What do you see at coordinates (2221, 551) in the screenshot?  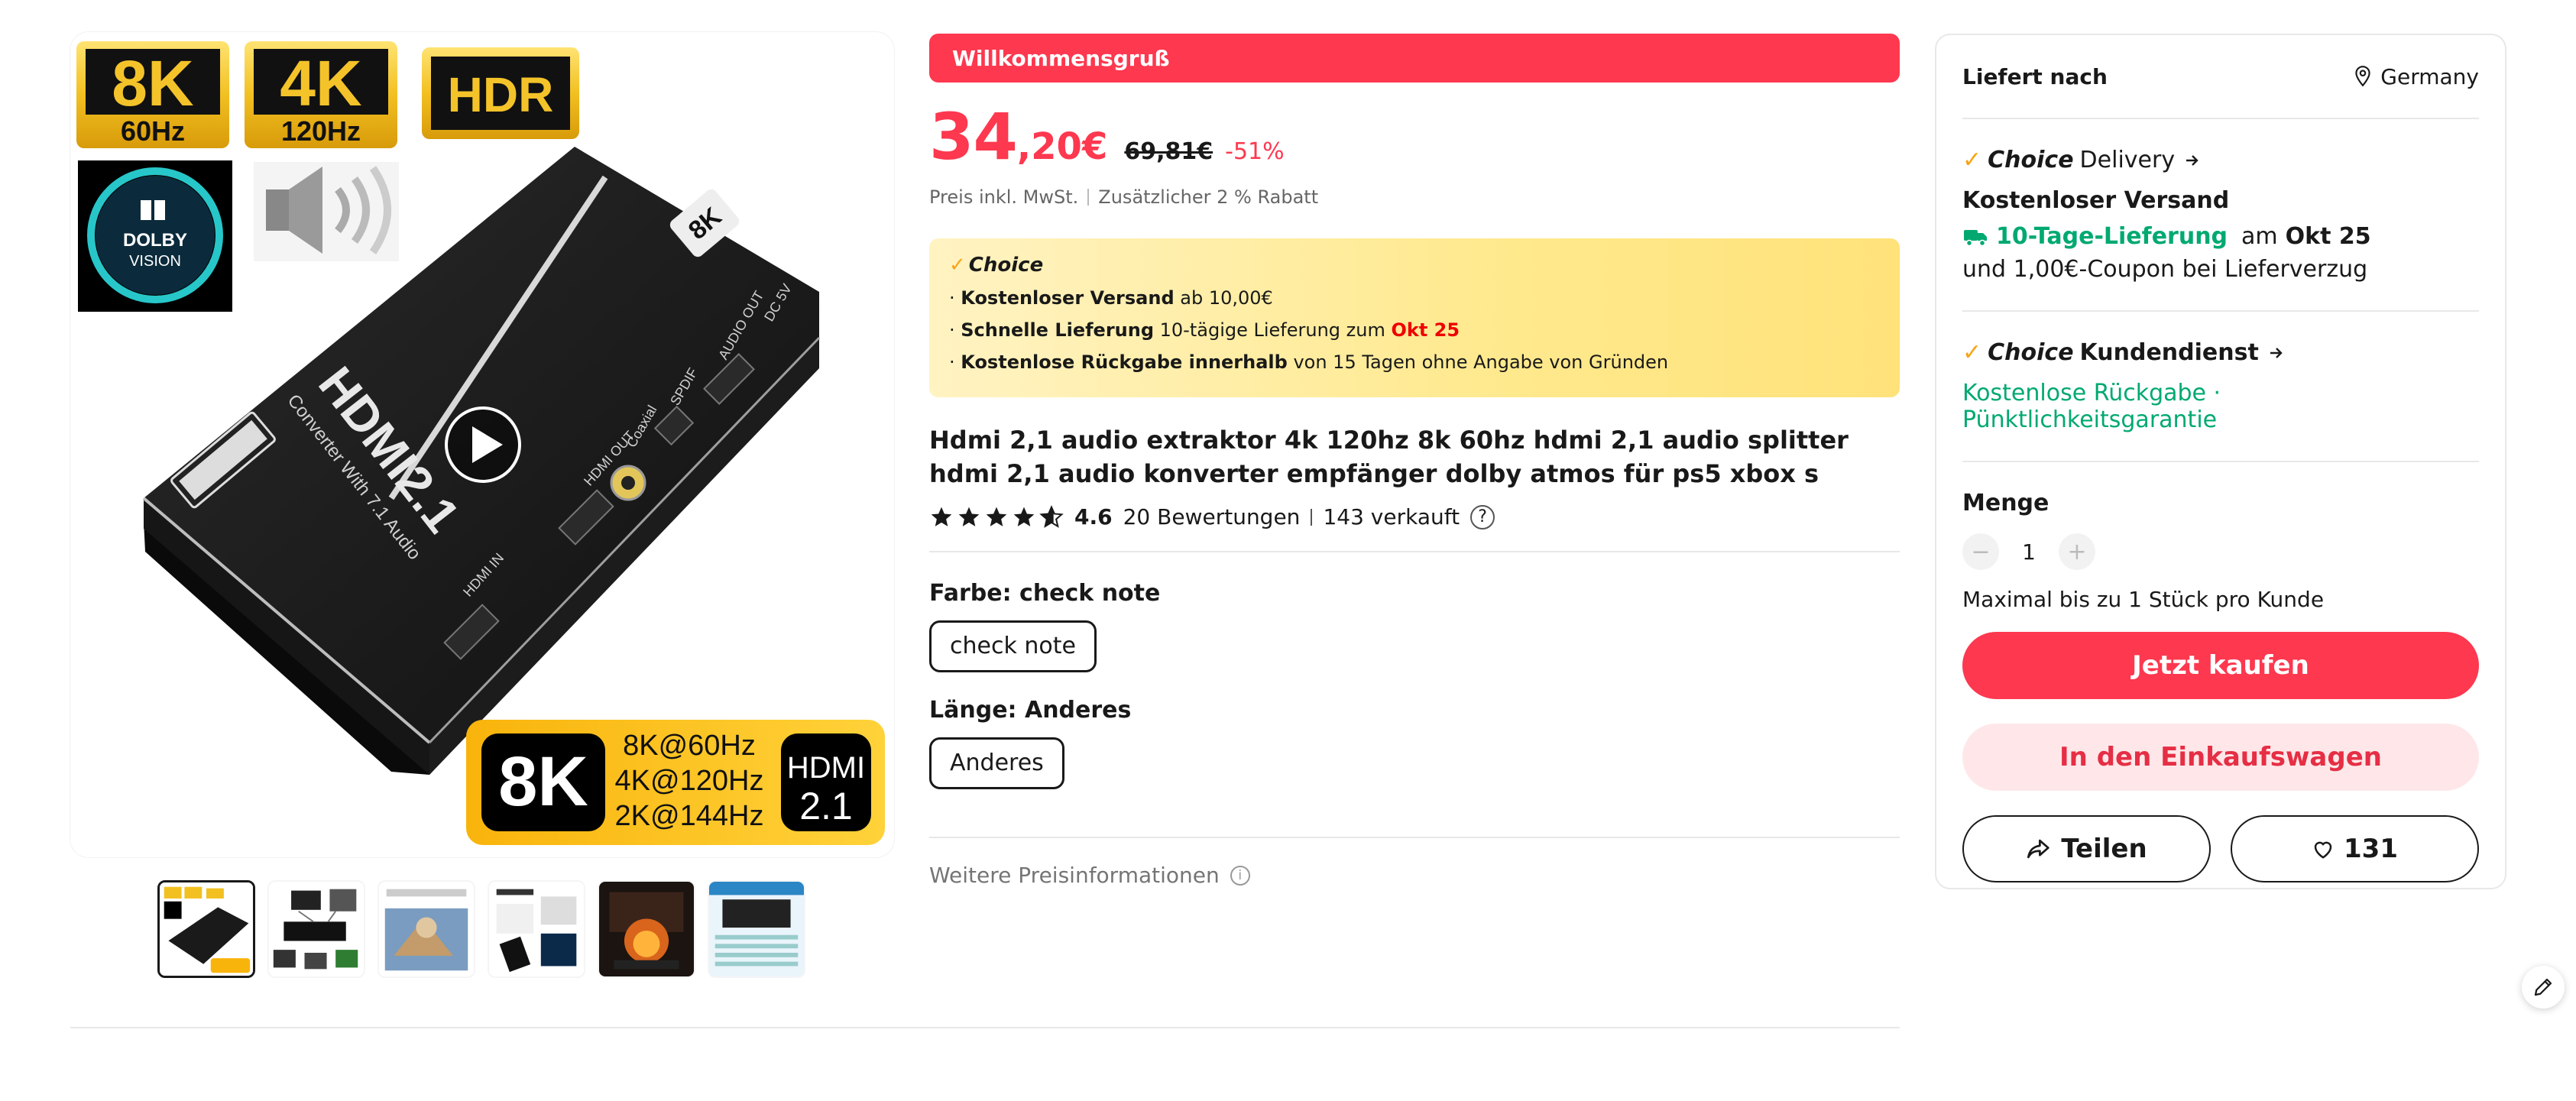 I see `quantity-stepper: − 1 +` at bounding box center [2221, 551].